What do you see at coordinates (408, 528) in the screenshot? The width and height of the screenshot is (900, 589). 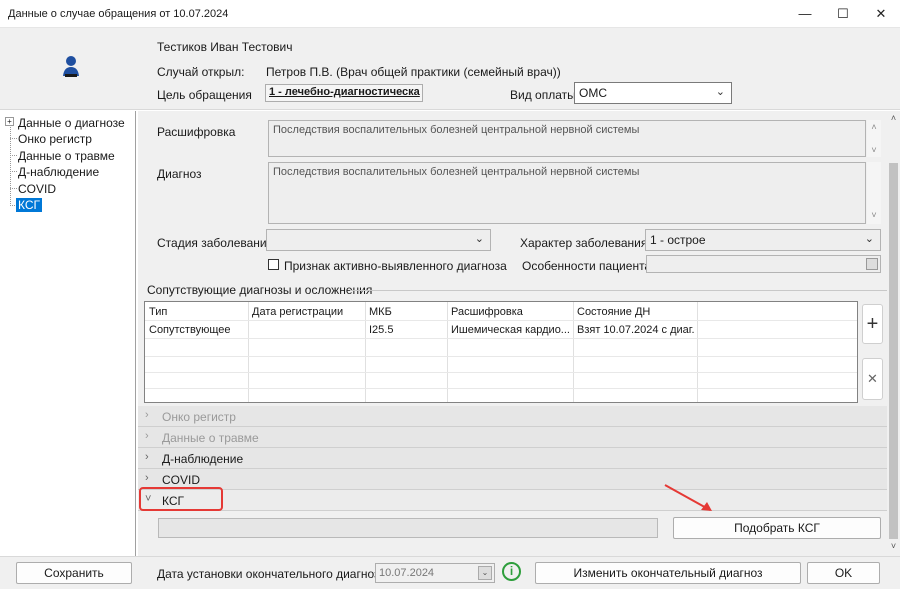 I see `ksg-field` at bounding box center [408, 528].